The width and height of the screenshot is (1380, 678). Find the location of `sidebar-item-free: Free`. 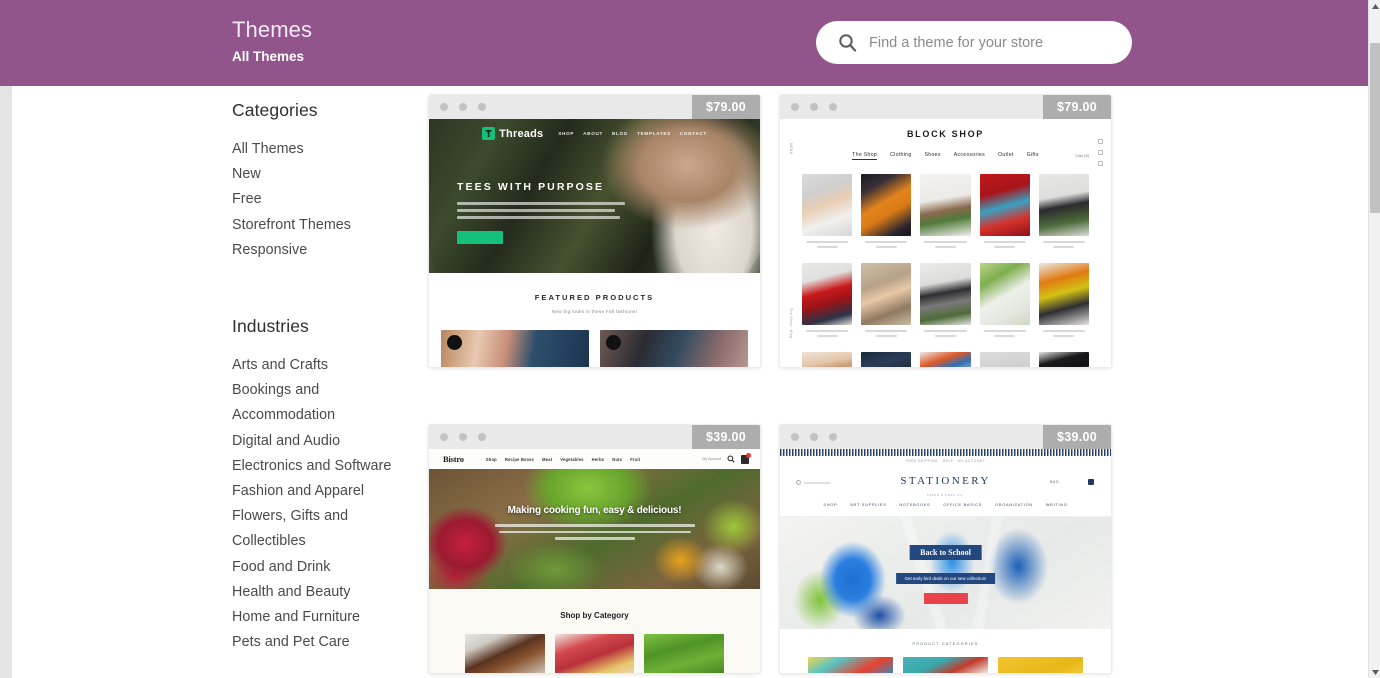

sidebar-item-free: Free is located at coordinates (324, 199).